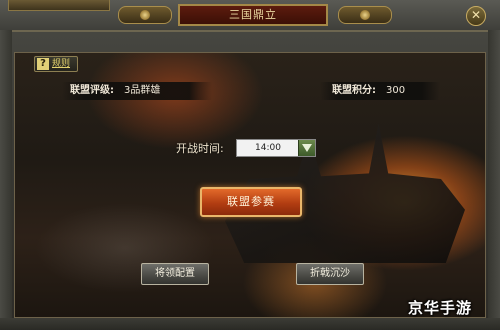 The height and width of the screenshot is (330, 500). I want to click on alliance-score: 联盟积分: 300, so click(380, 91).